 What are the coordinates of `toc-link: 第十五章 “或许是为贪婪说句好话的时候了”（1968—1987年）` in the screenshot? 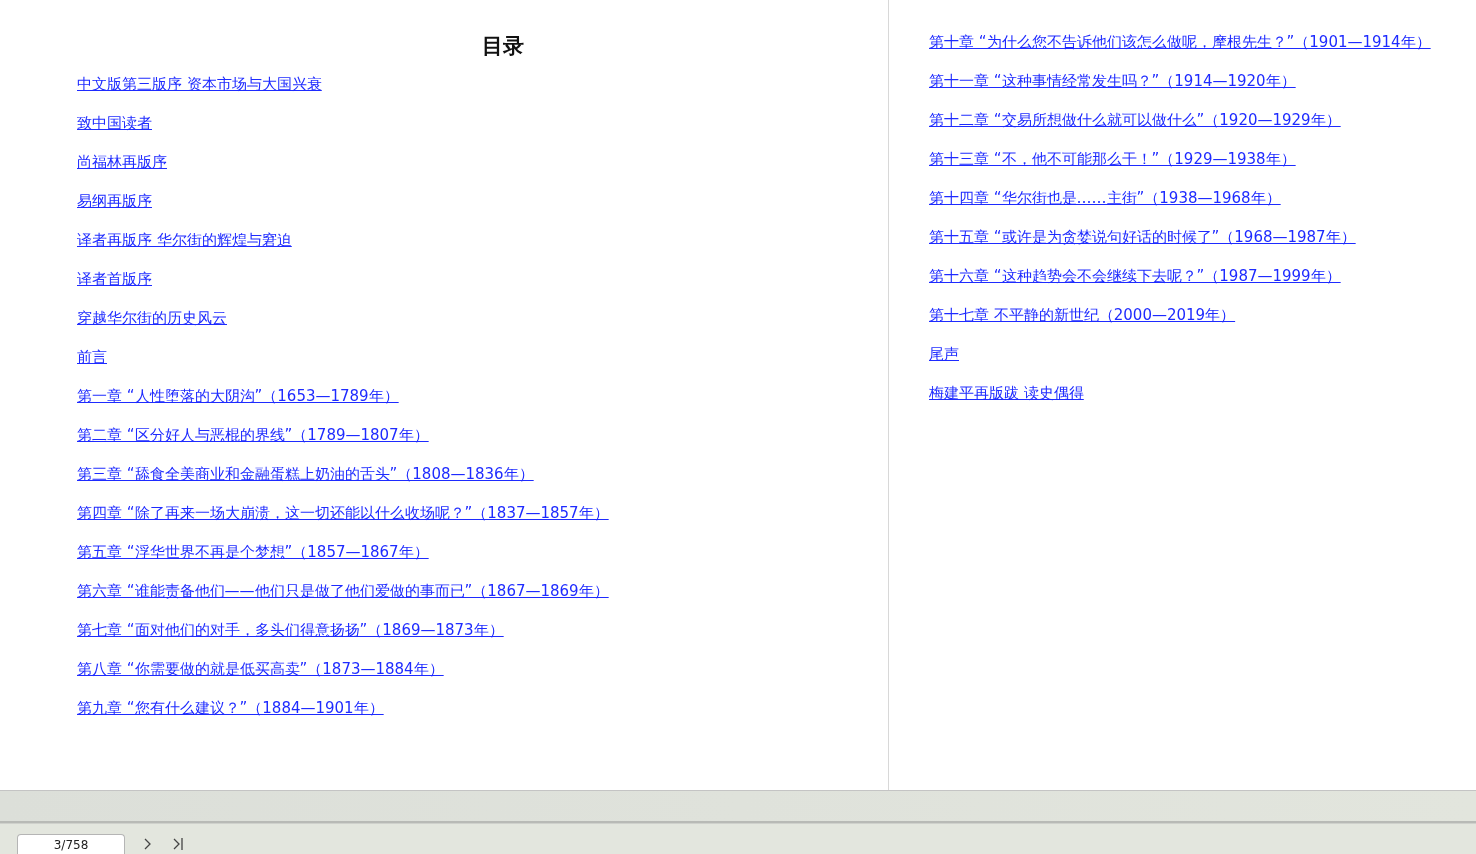 It's located at (1142, 237).